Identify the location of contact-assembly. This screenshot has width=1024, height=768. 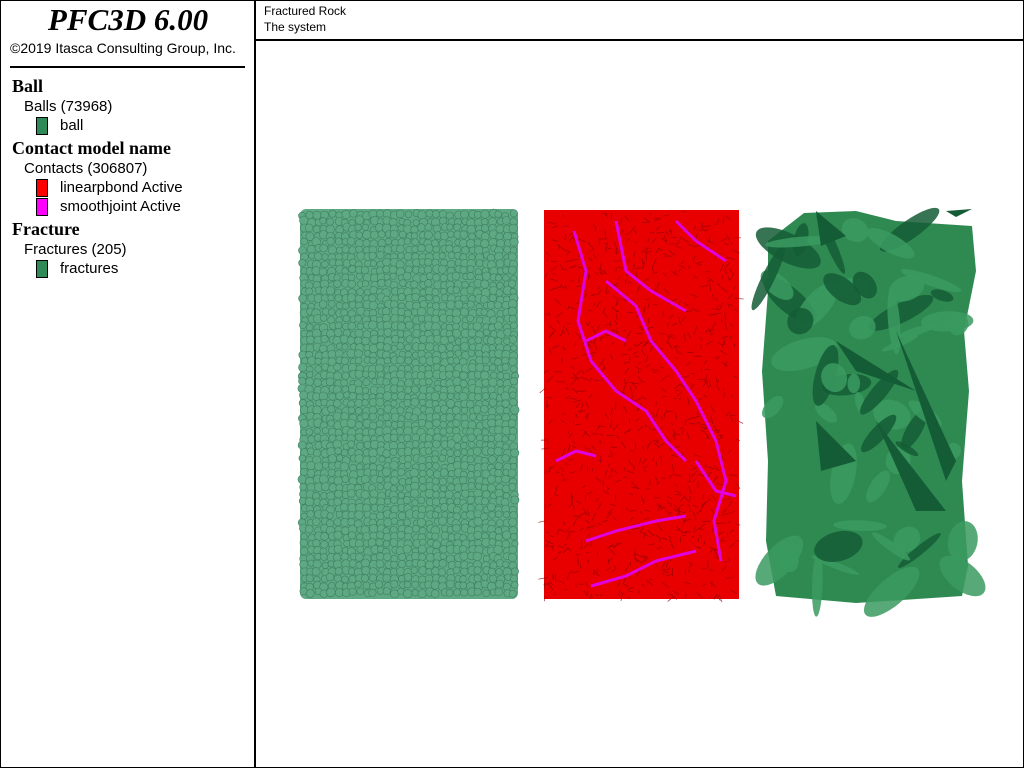
(641, 406).